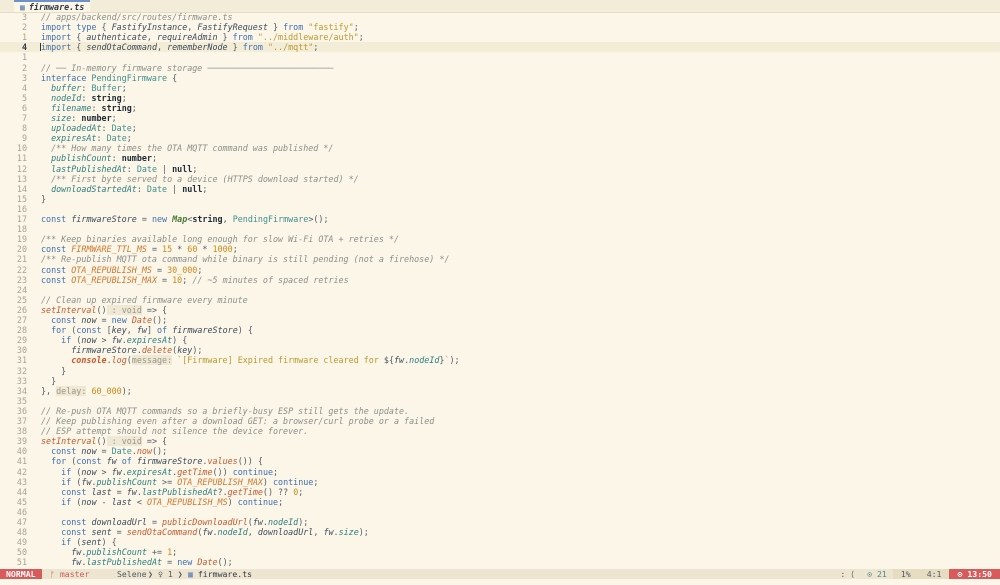  What do you see at coordinates (144, 219) in the screenshot?
I see `code-token: =` at bounding box center [144, 219].